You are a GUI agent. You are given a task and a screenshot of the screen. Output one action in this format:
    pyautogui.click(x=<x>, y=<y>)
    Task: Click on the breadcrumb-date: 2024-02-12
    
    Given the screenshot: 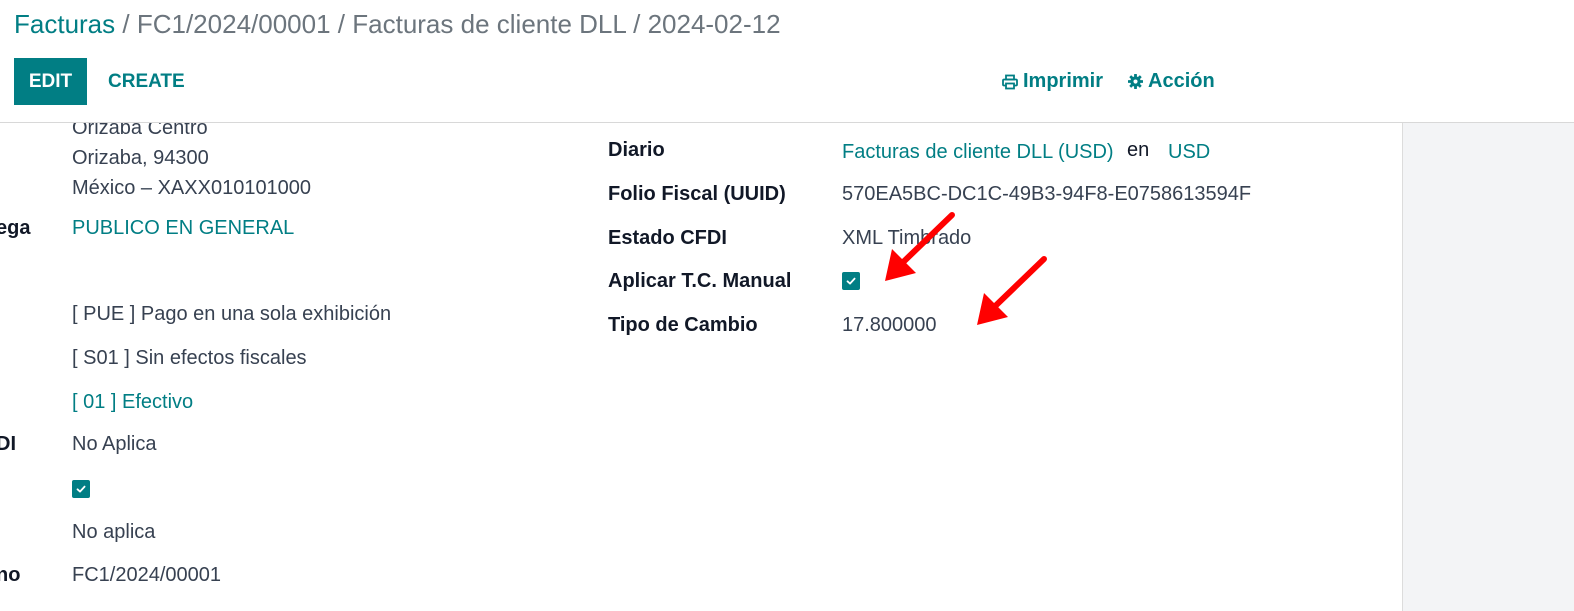 What is the action you would take?
    pyautogui.click(x=714, y=24)
    